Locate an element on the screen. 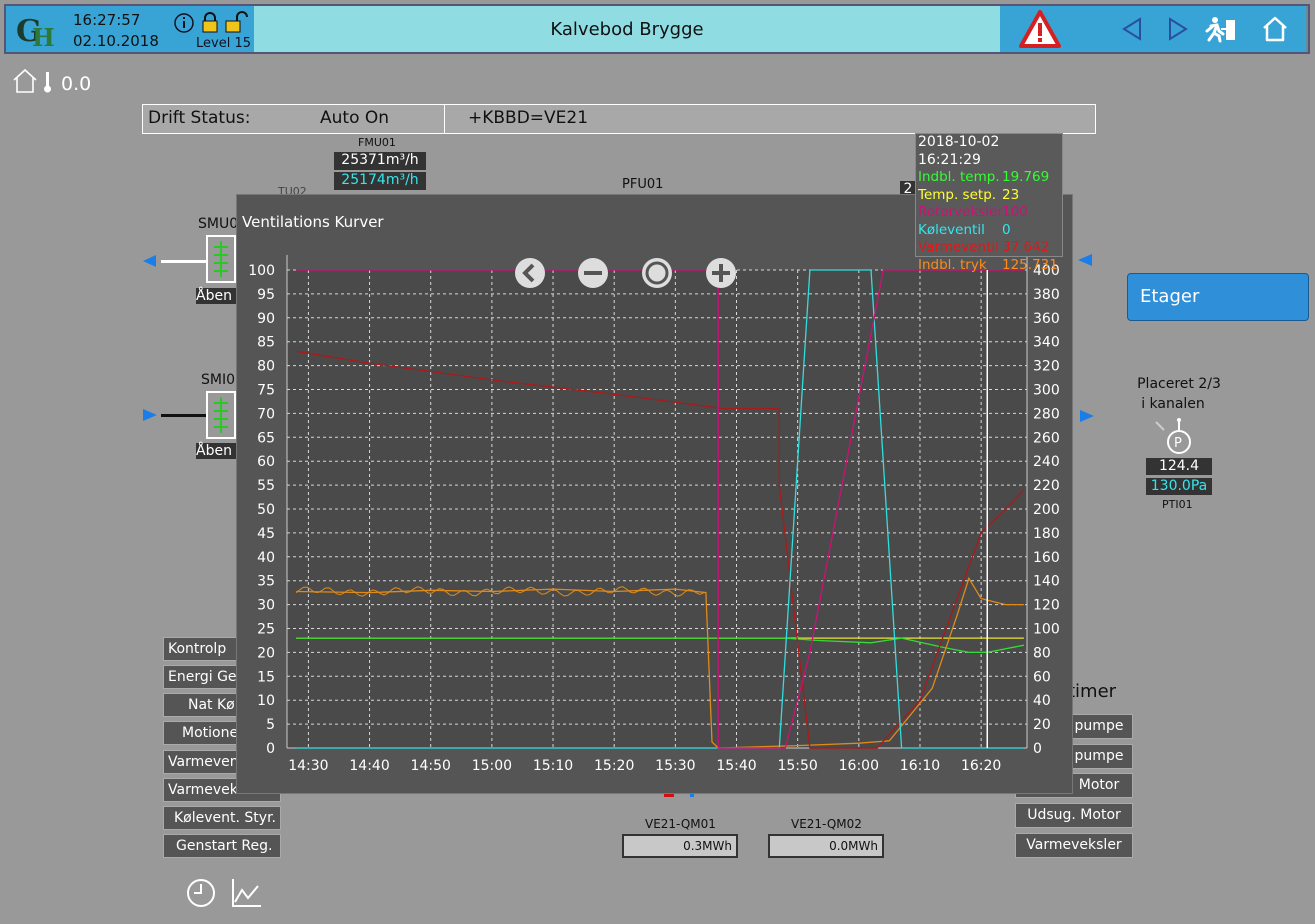 The width and height of the screenshot is (1315, 924). y-left-tick-label: 60 is located at coordinates (266, 462).